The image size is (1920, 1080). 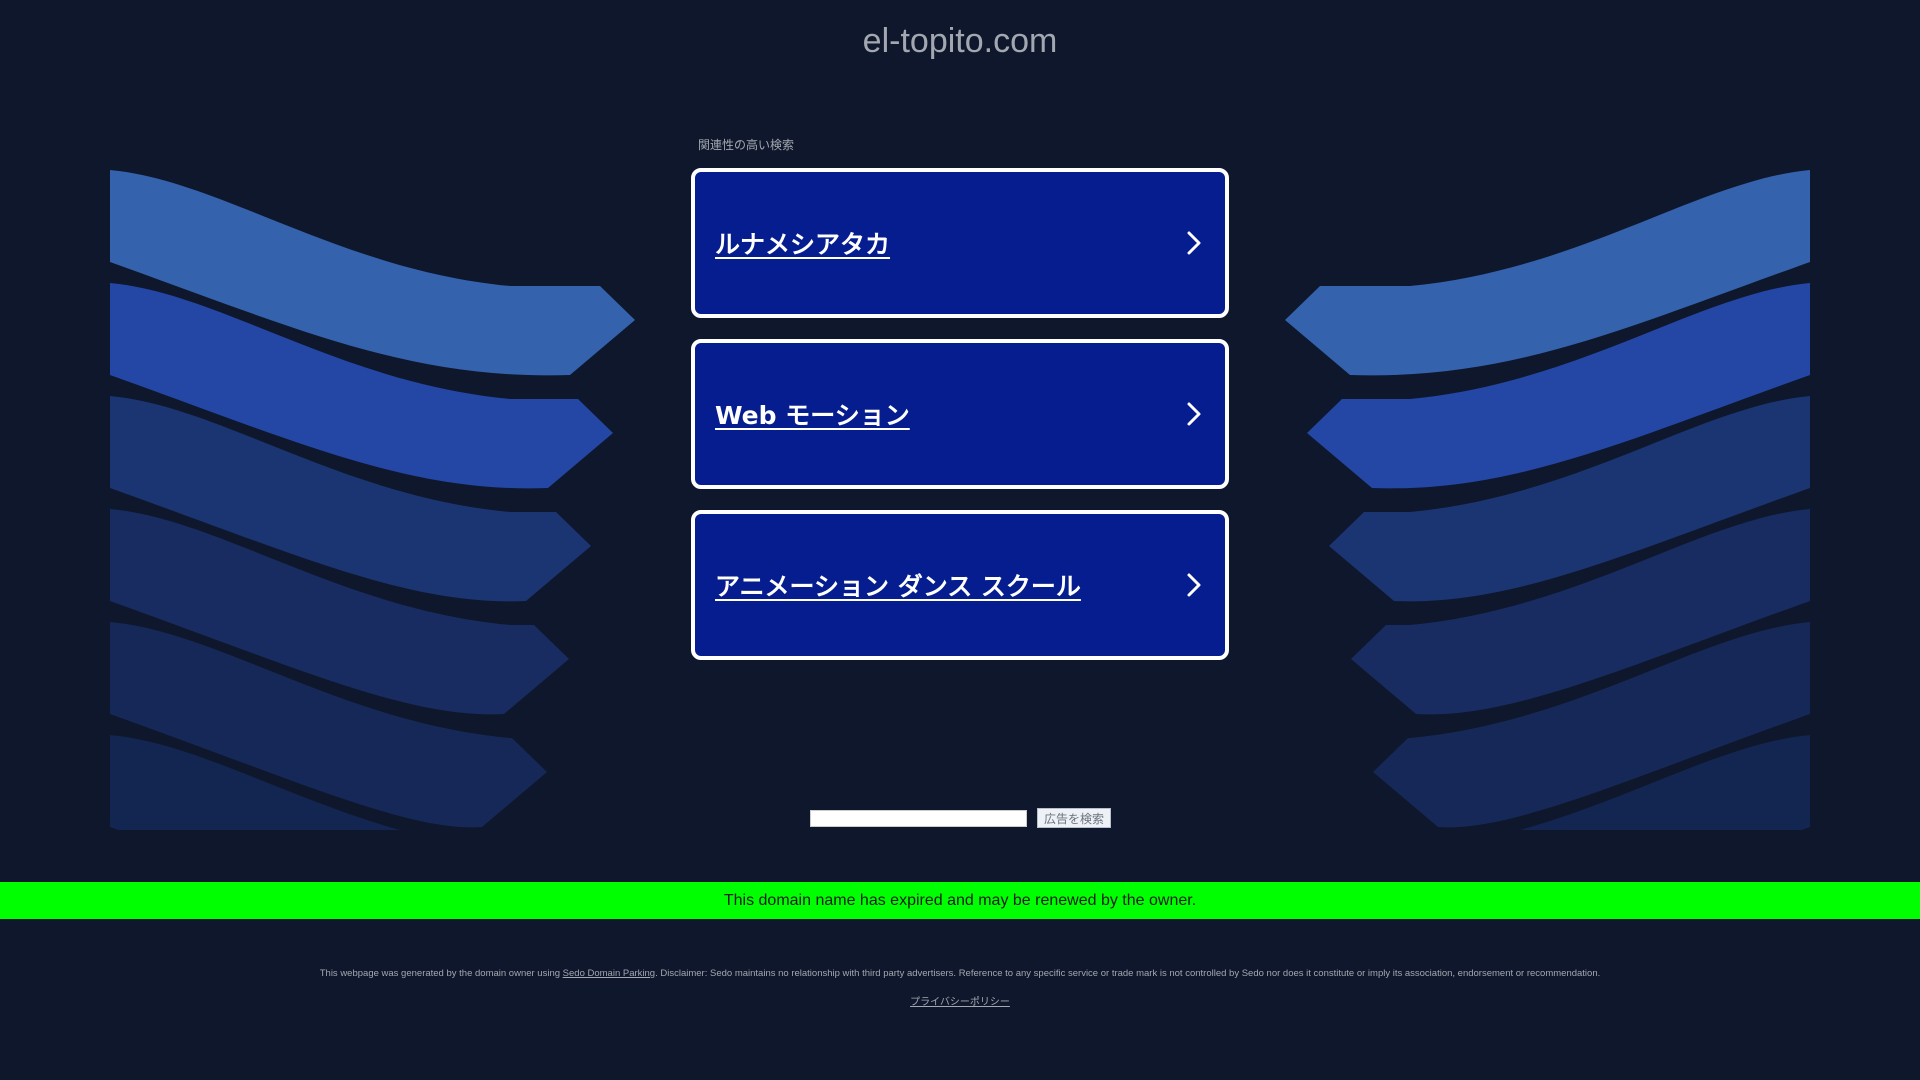 I want to click on related-searches-label: 関連性の高い検索, so click(x=746, y=145).